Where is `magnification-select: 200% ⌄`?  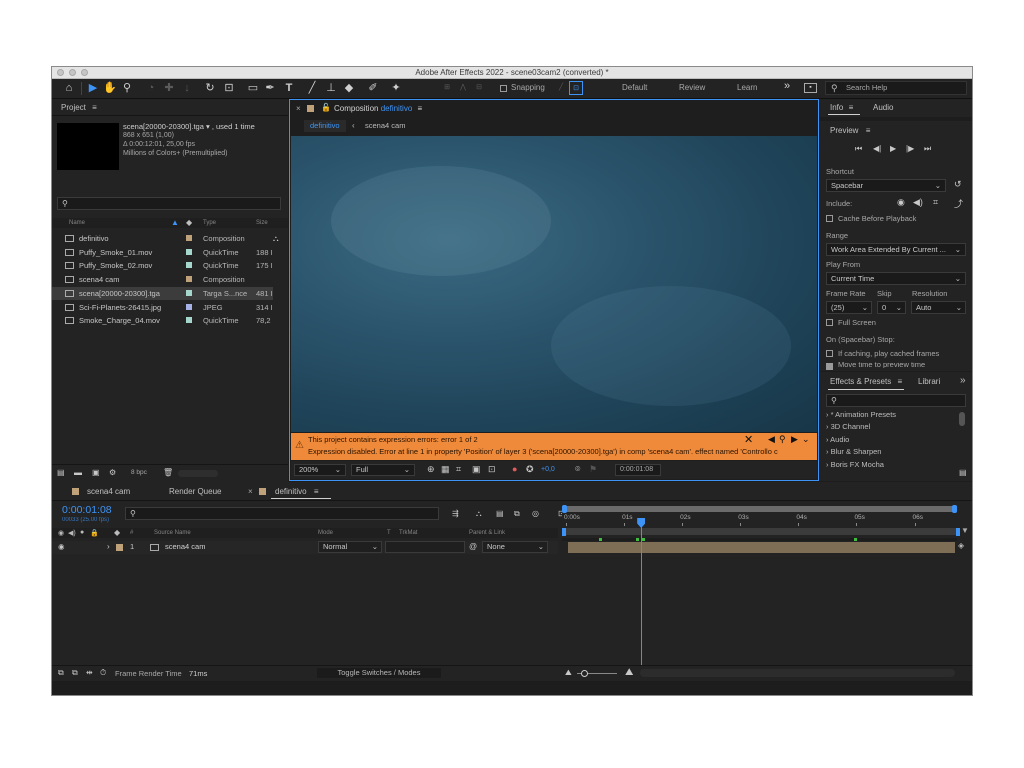
magnification-select: 200% ⌄ is located at coordinates (320, 470).